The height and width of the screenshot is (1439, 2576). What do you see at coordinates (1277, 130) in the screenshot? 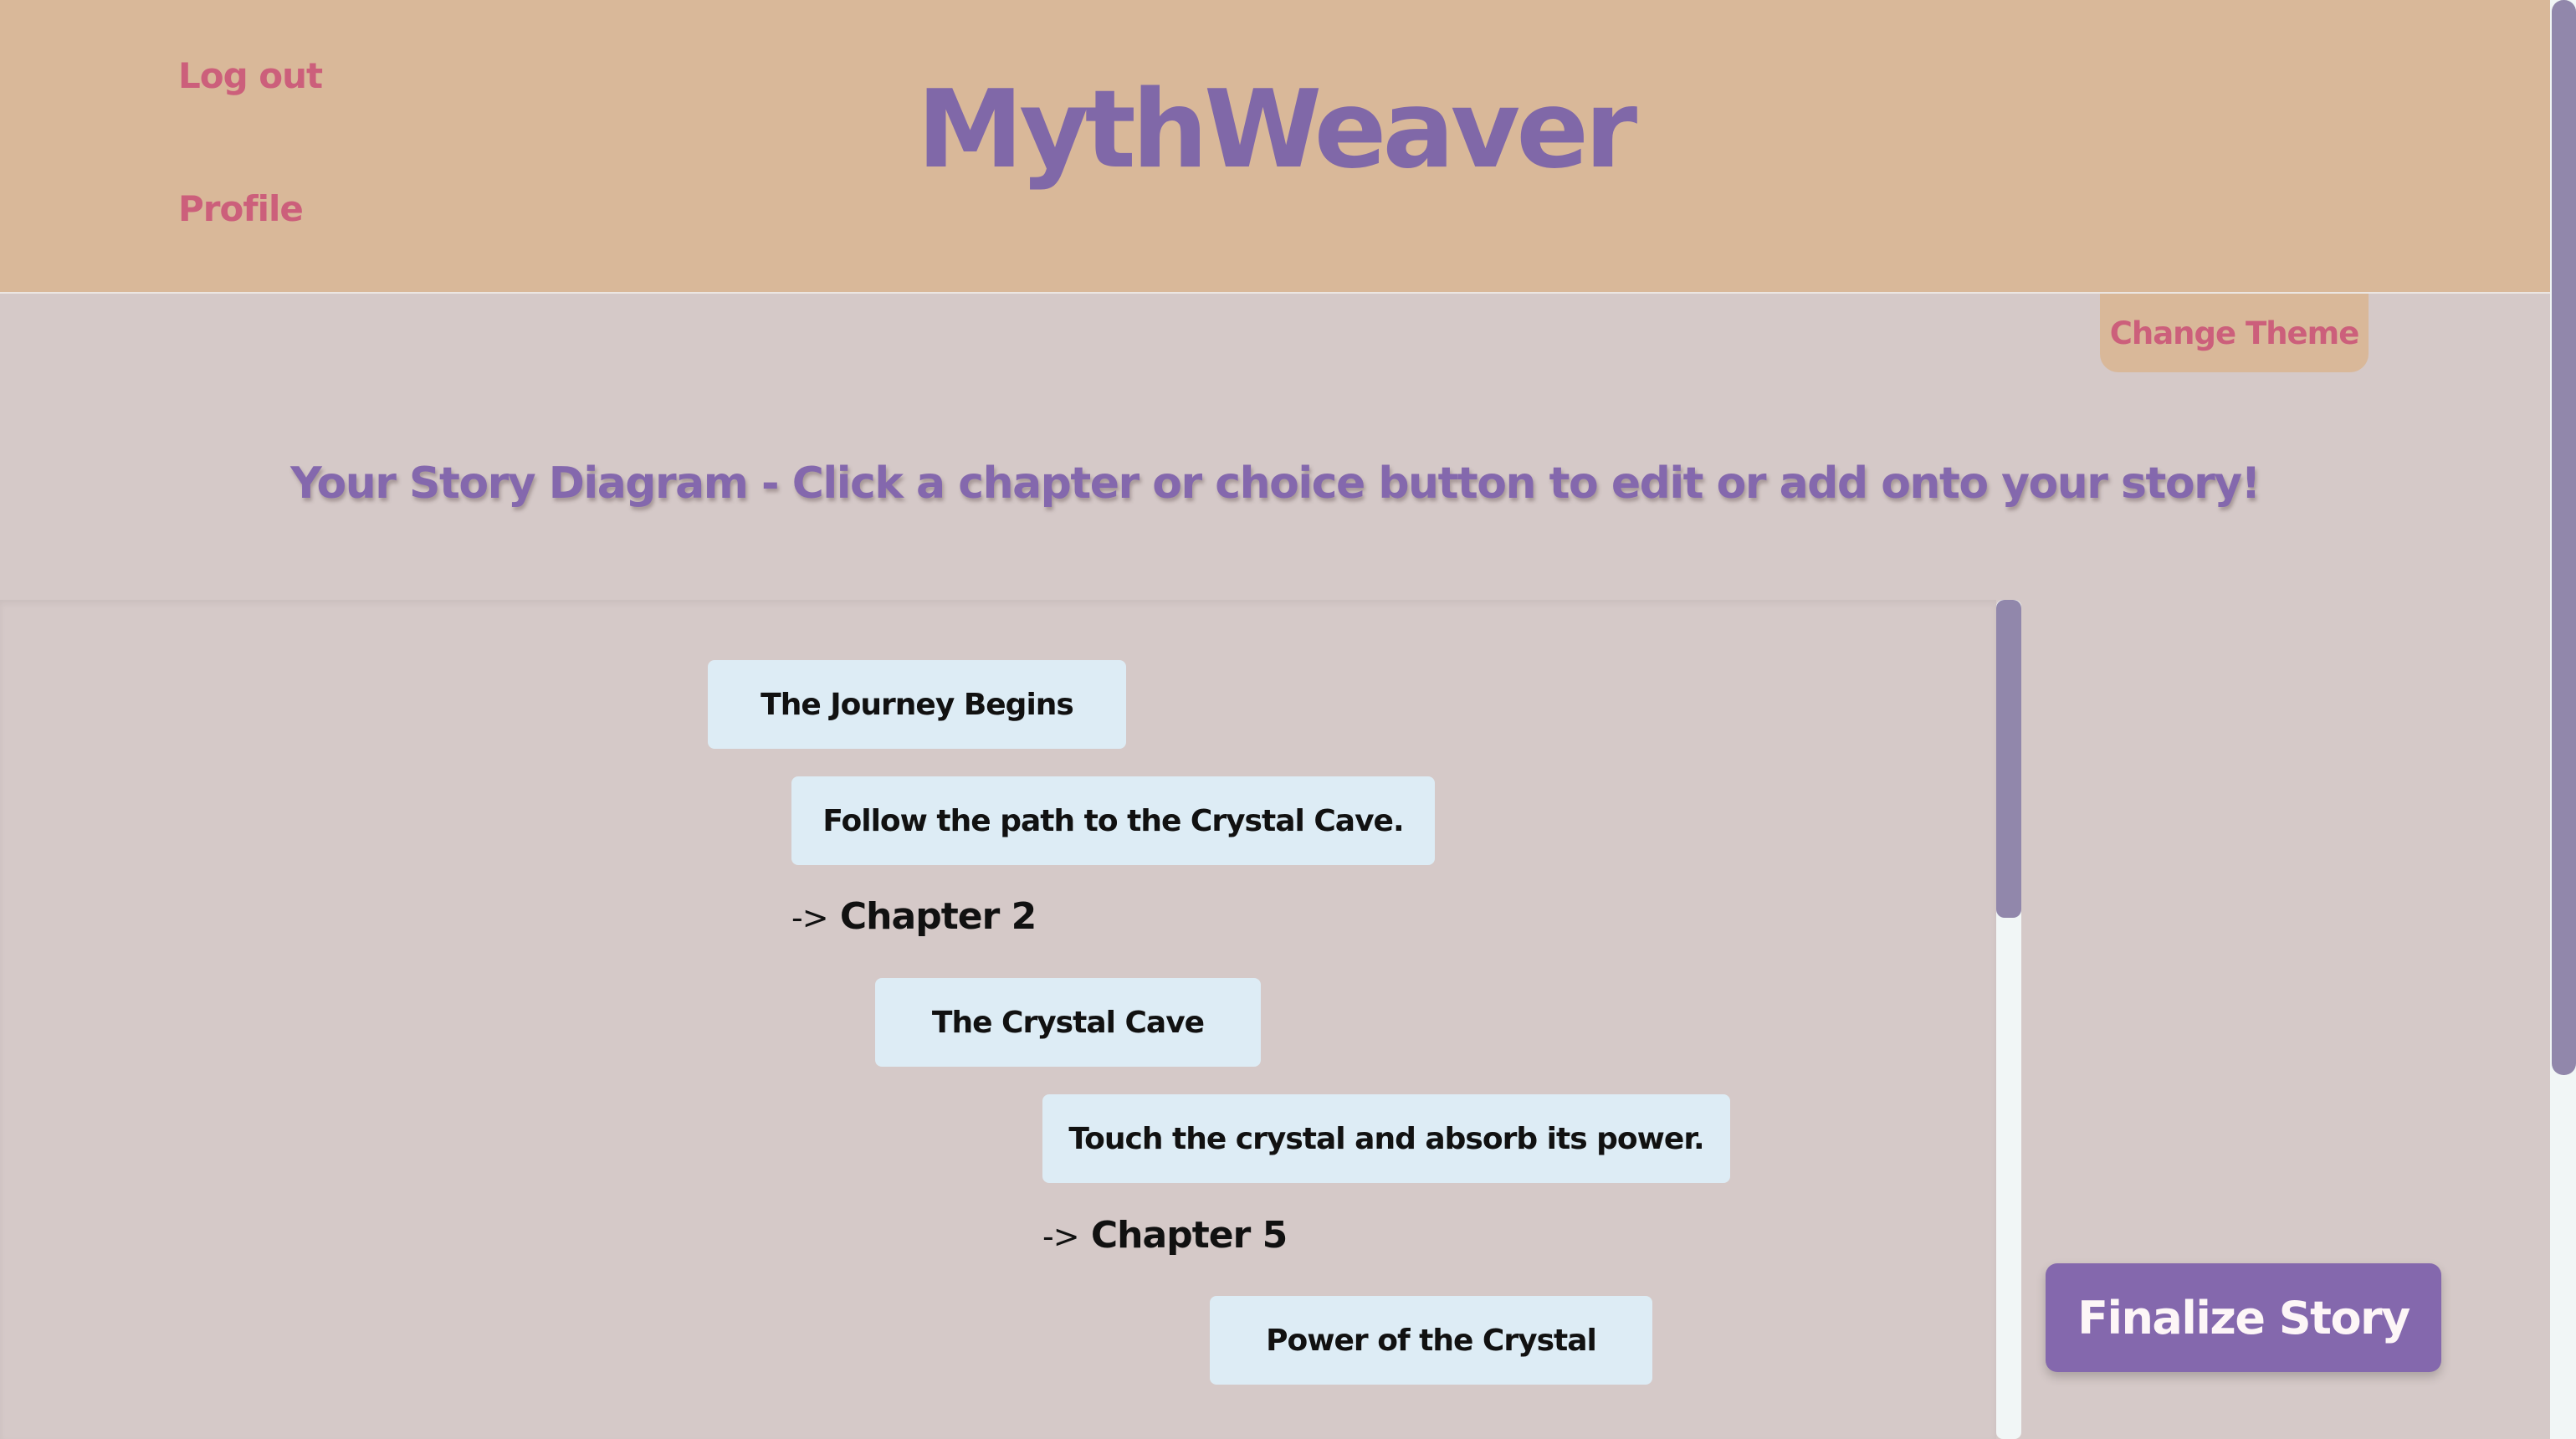
I see `app-title: MythWeaver` at bounding box center [1277, 130].